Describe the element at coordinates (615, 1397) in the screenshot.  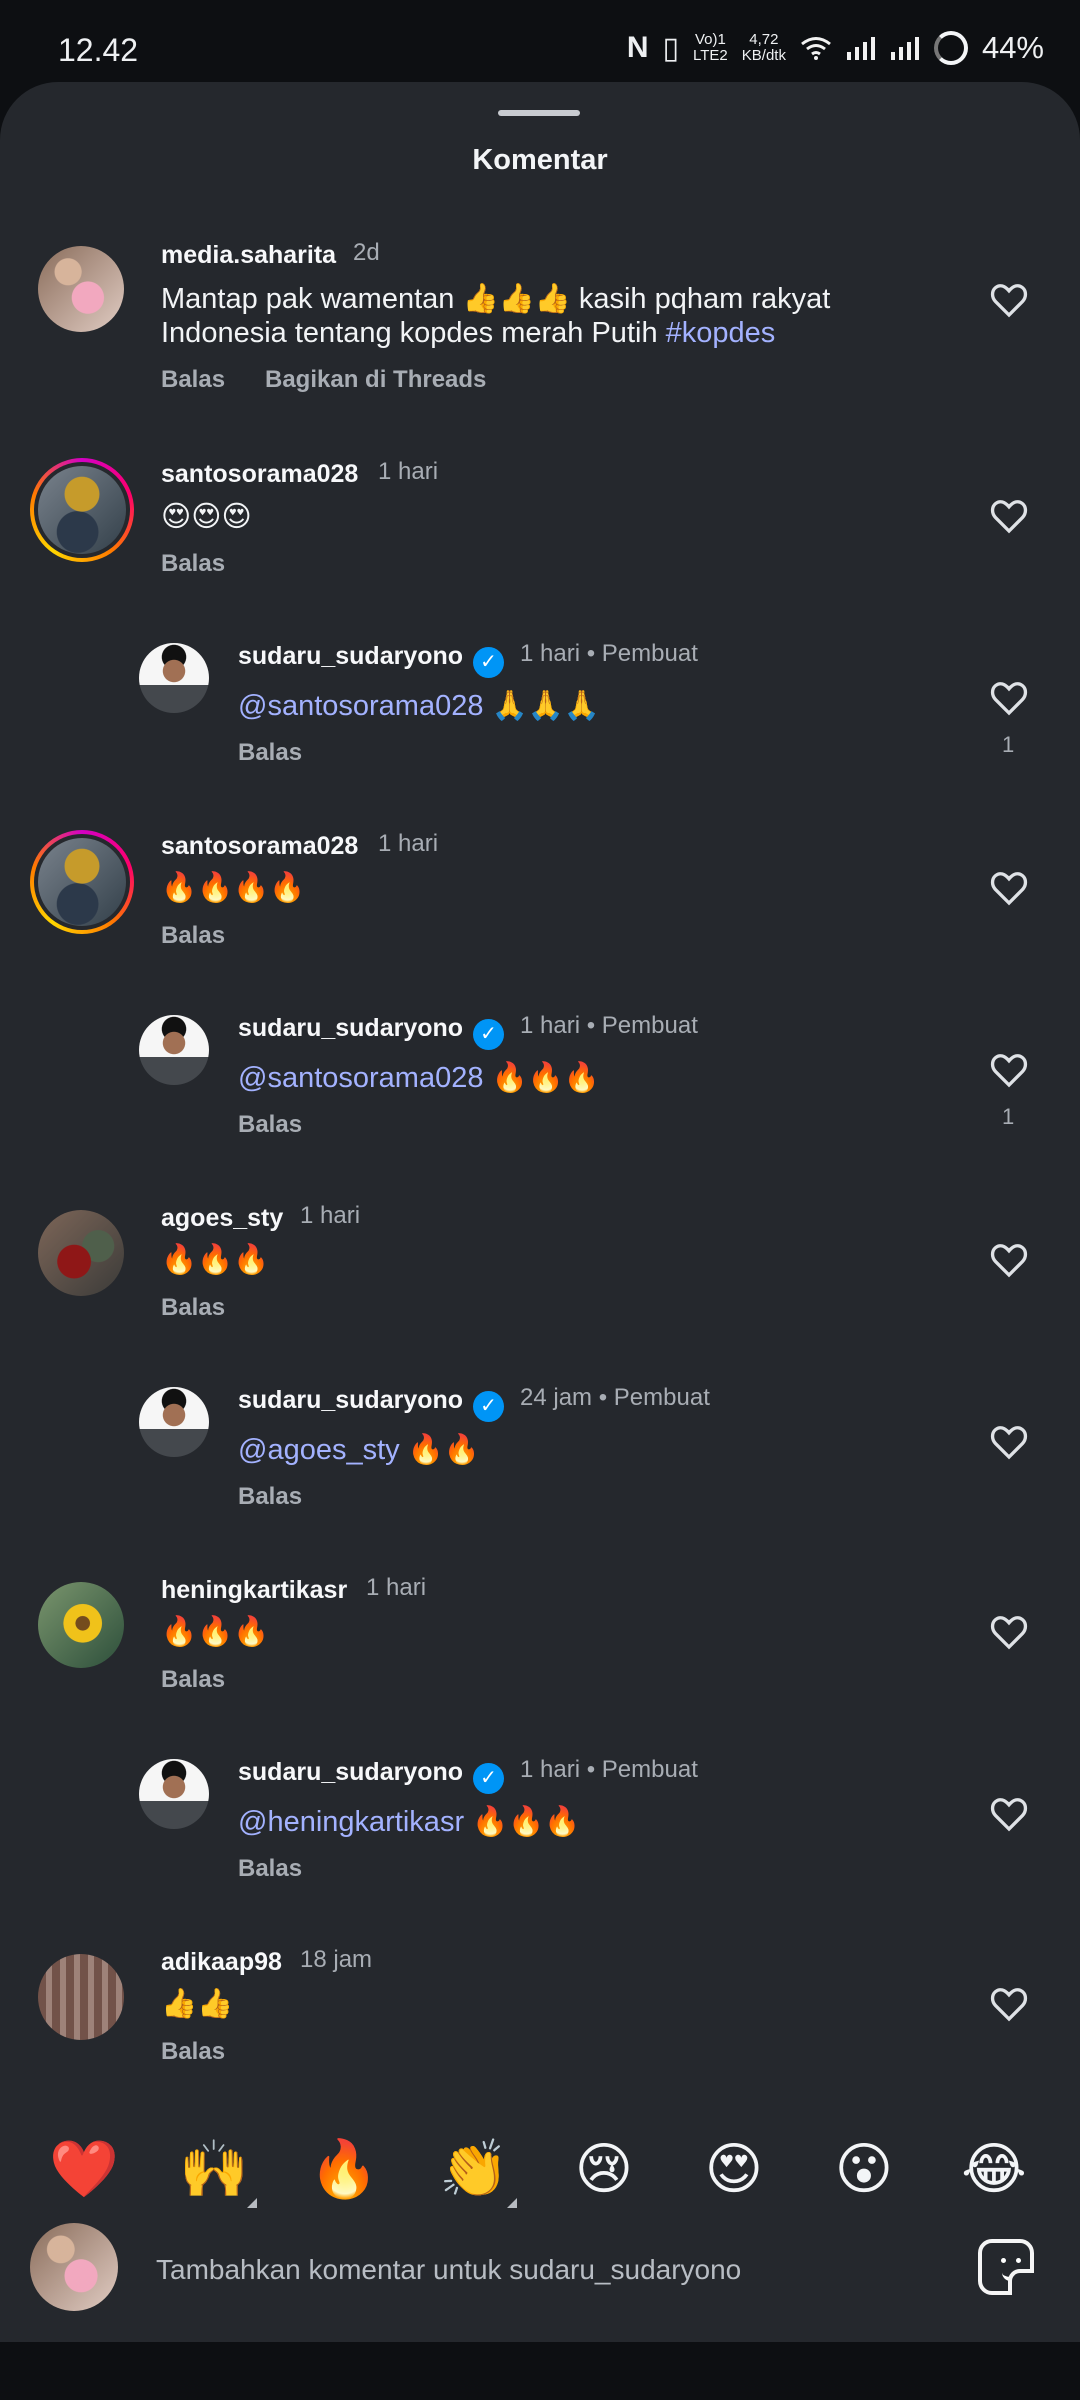
I see `comment-time: 24 jam • Pembuat` at that location.